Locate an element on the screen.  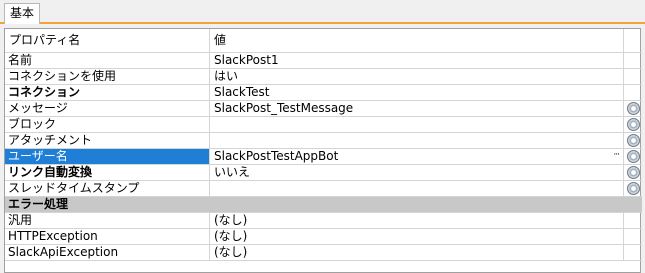
grid-header-row: プロパティ名 値 is located at coordinates (323, 41).